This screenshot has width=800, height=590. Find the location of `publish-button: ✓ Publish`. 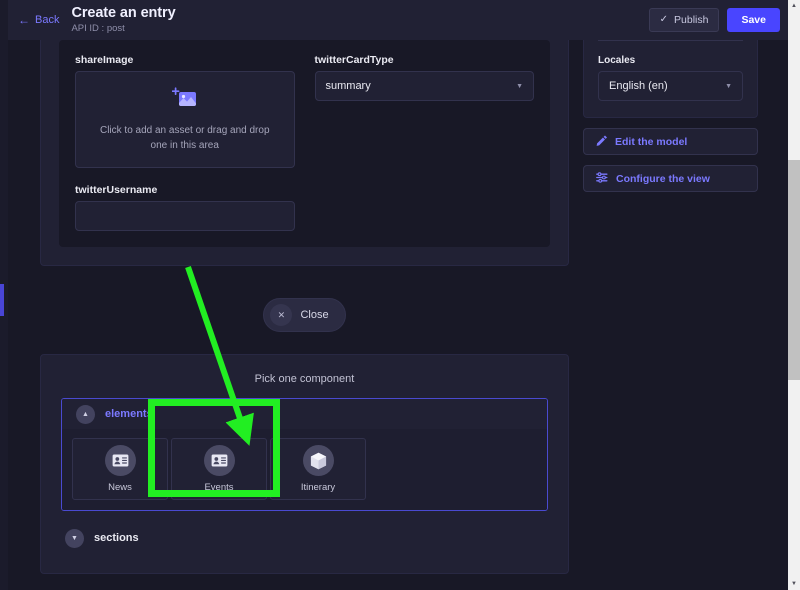

publish-button: ✓ Publish is located at coordinates (684, 20).